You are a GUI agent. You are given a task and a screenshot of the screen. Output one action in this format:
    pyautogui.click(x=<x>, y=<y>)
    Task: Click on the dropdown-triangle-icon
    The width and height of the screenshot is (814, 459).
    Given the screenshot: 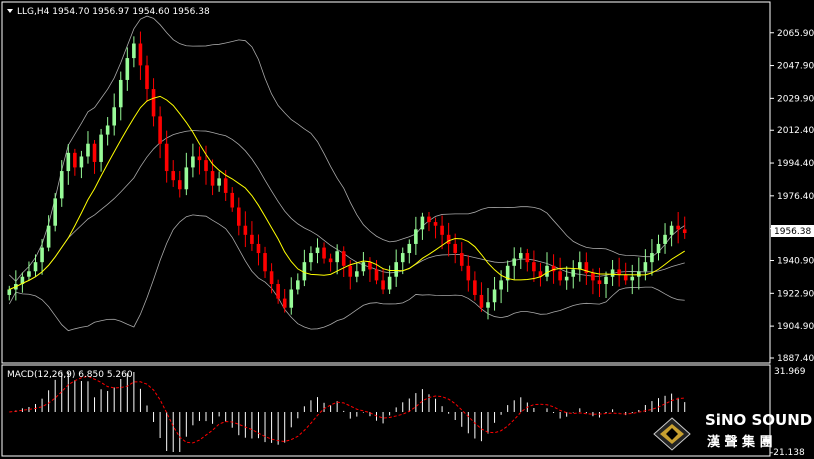 What is the action you would take?
    pyautogui.click(x=10, y=11)
    